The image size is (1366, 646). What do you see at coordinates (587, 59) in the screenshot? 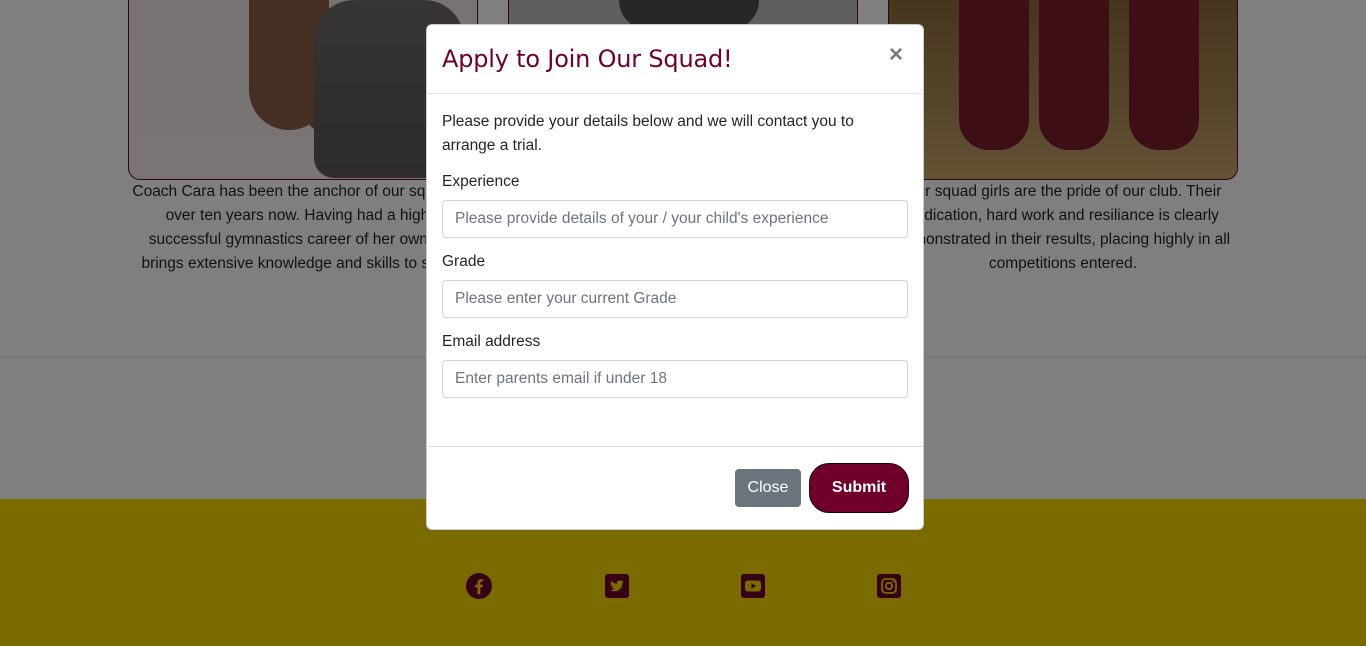
I see `modal-title: Apply to Join Our Squad!` at bounding box center [587, 59].